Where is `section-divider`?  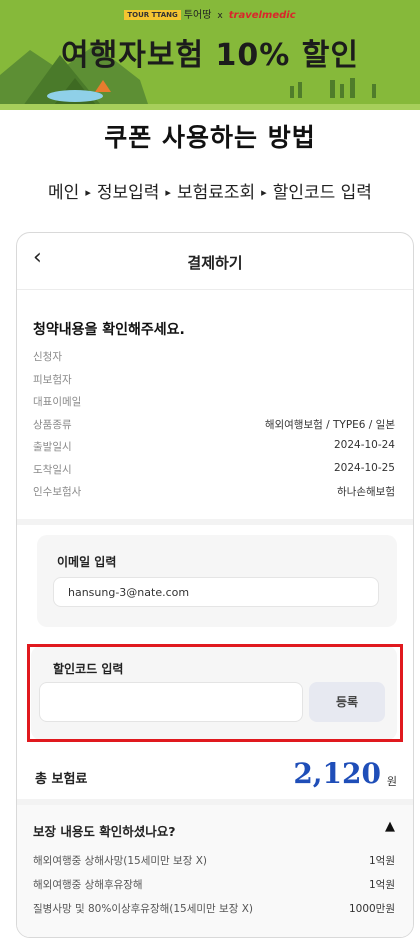 section-divider is located at coordinates (215, 522).